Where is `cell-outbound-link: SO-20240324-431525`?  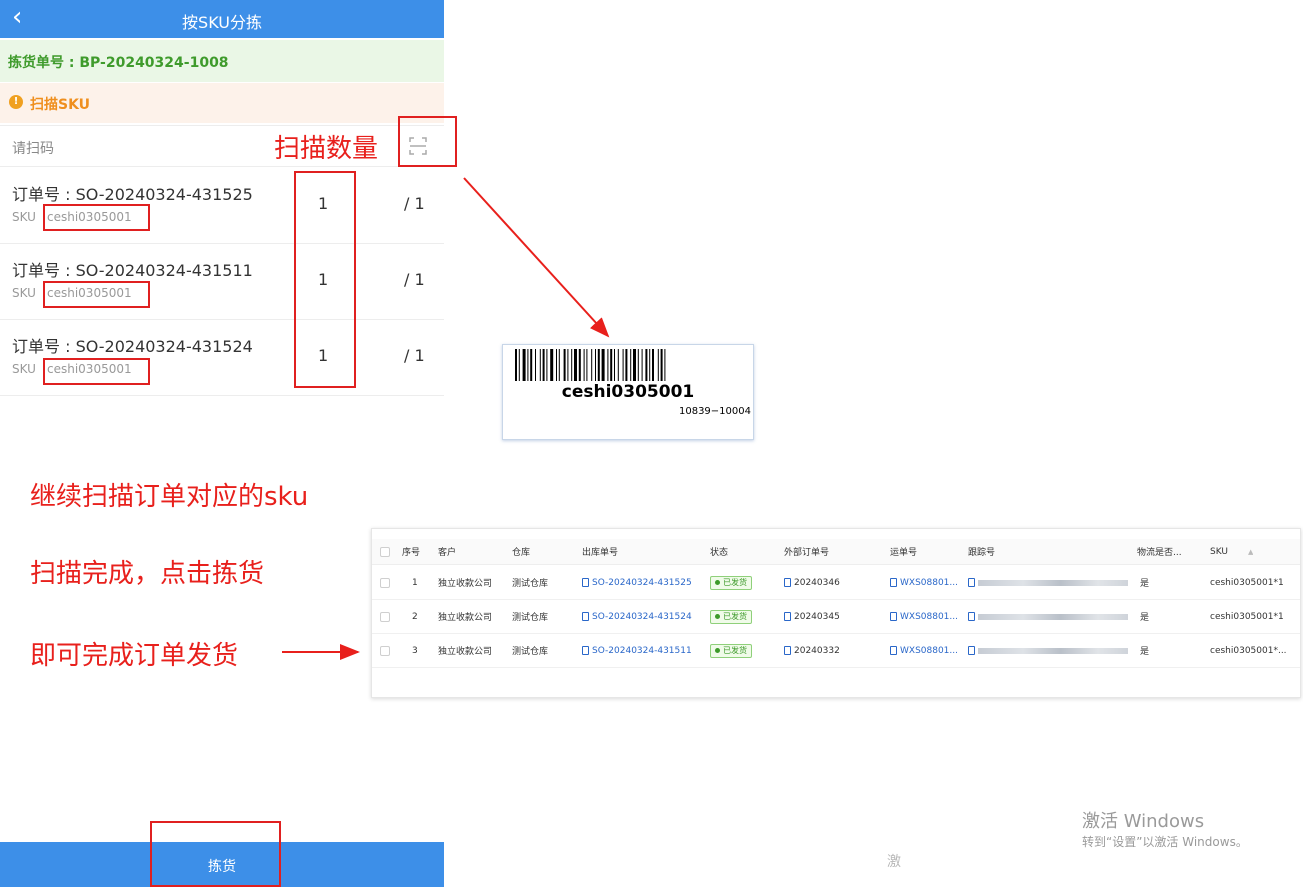 cell-outbound-link: SO-20240324-431525 is located at coordinates (637, 582).